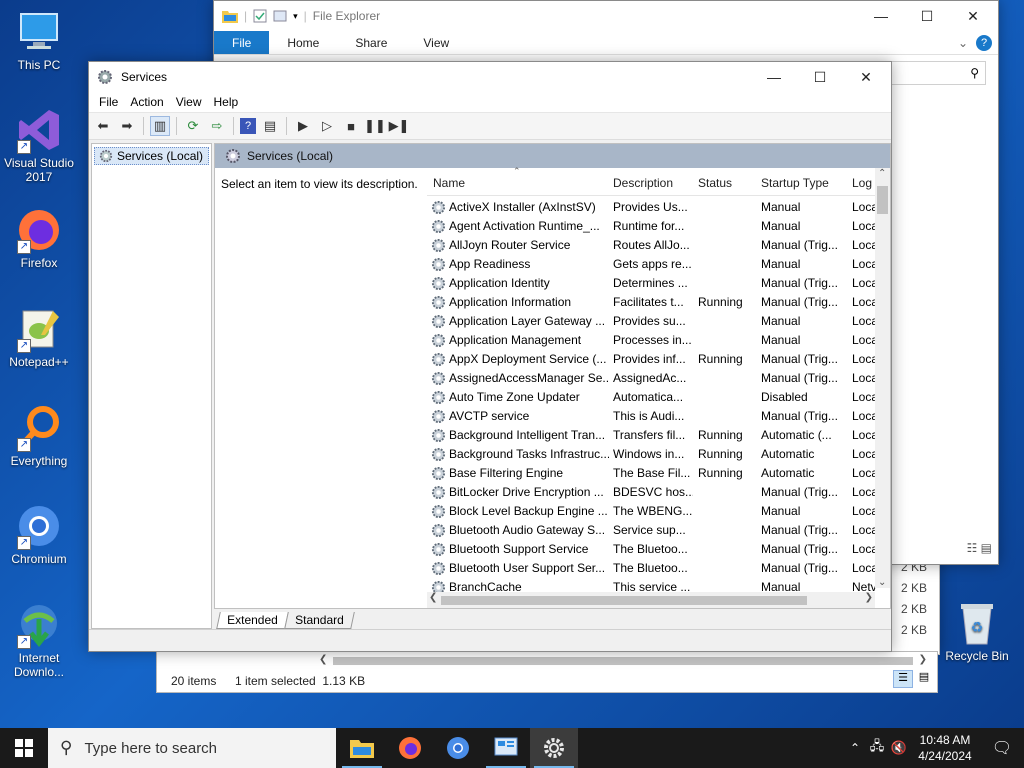  Describe the element at coordinates (410, 748) in the screenshot. I see `taskbar-firefox` at that location.